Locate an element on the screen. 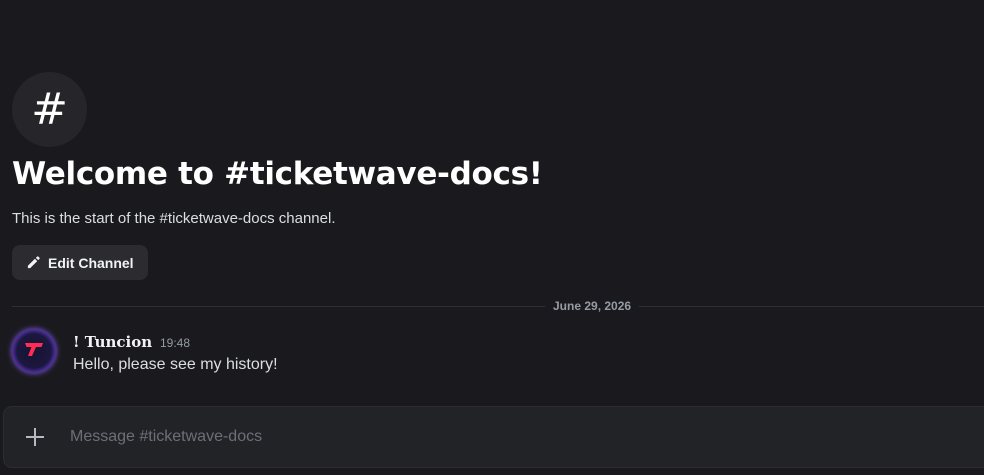 This screenshot has width=984, height=475. hash-icon: # is located at coordinates (49, 109).